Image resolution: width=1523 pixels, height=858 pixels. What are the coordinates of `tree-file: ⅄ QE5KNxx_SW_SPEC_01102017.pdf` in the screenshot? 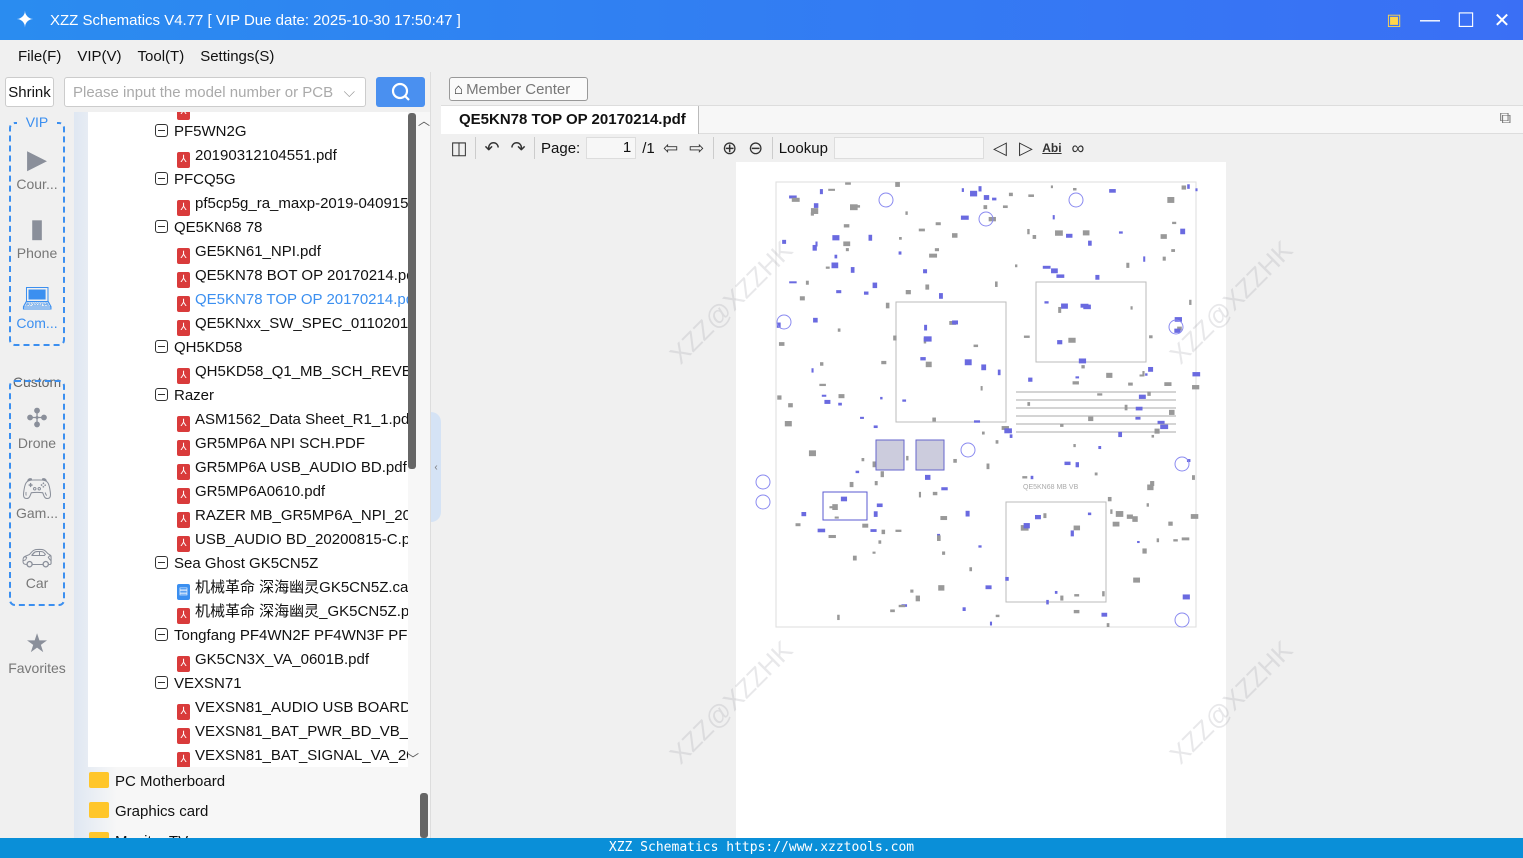 It's located at (292, 324).